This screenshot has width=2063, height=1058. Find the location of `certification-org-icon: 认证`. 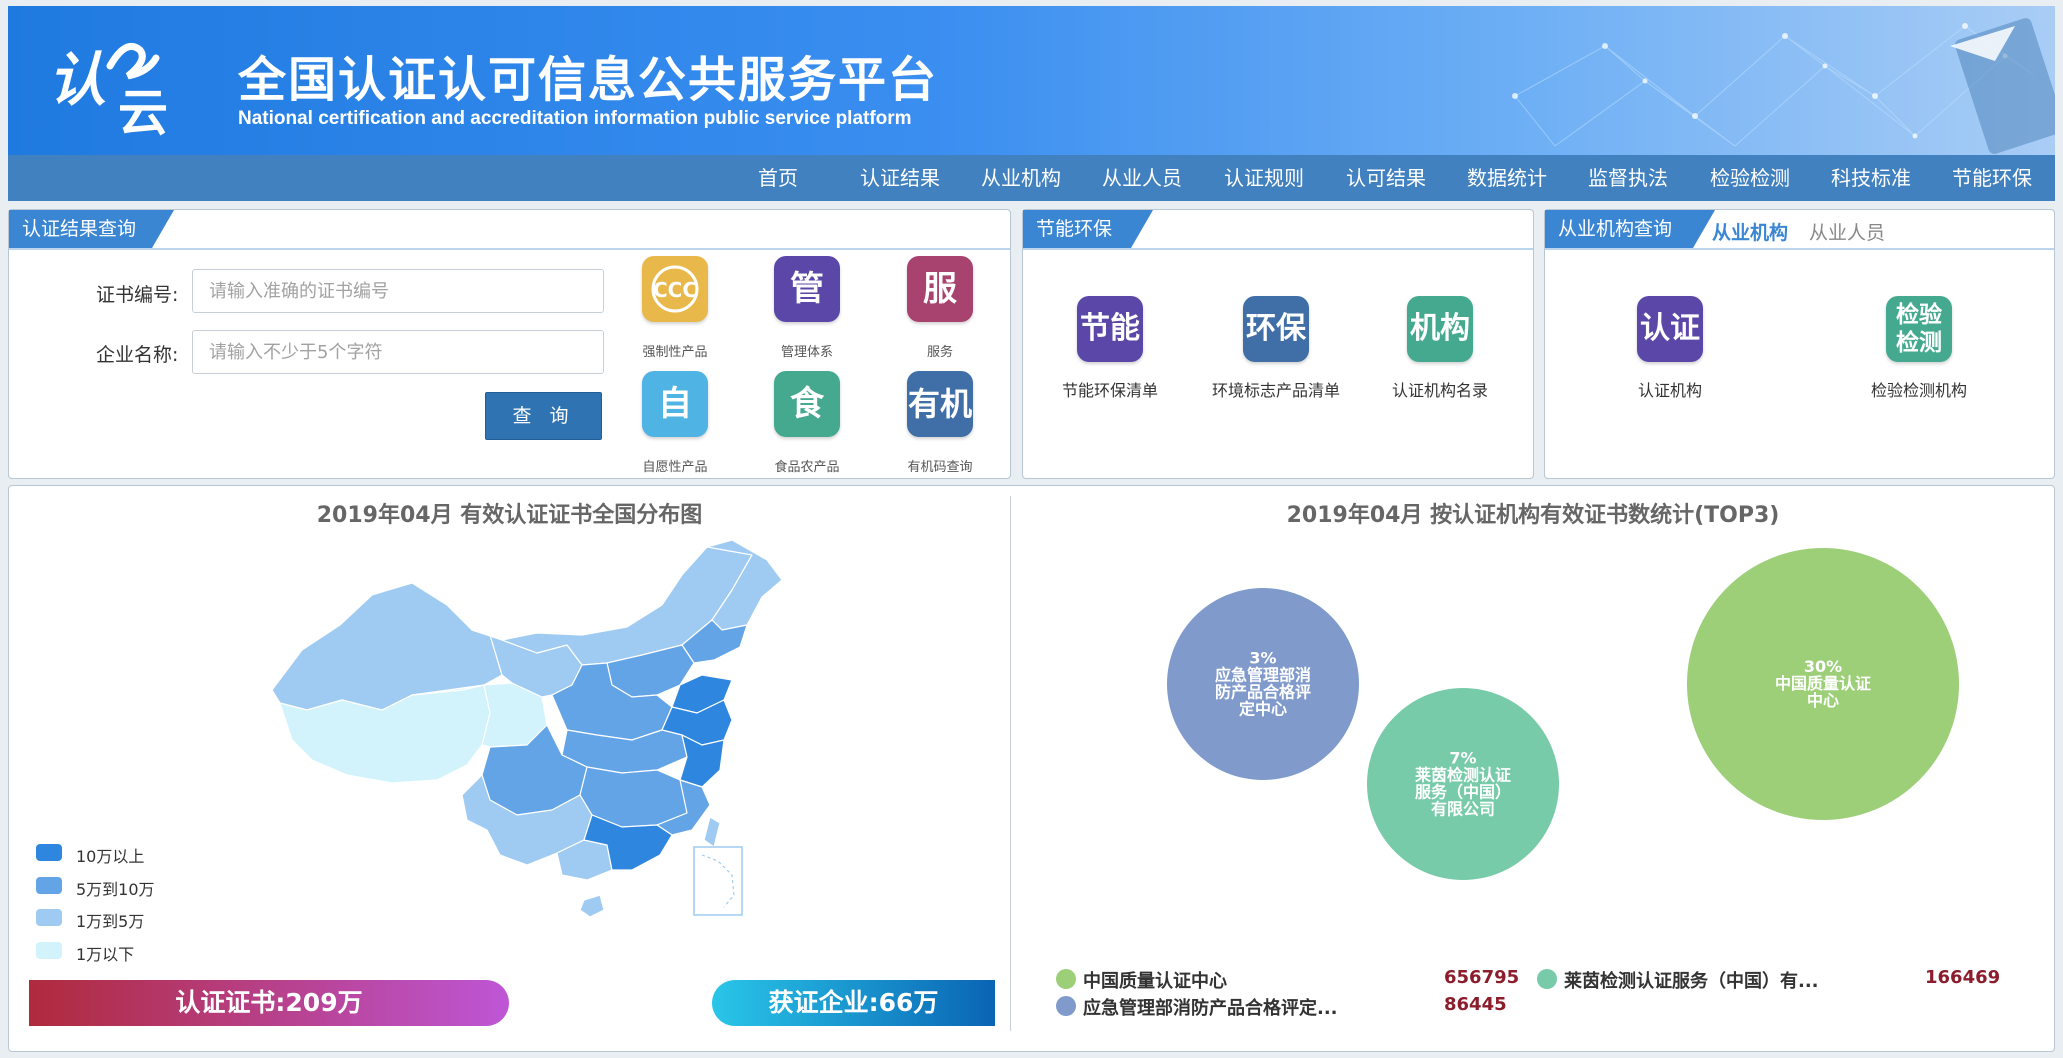

certification-org-icon: 认证 is located at coordinates (1670, 329).